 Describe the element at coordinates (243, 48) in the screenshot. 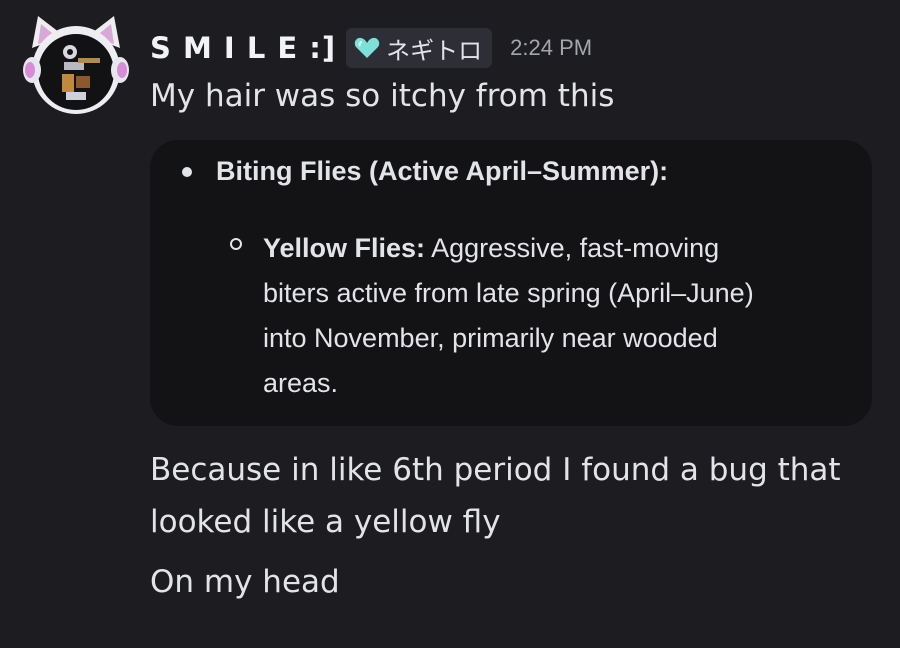

I see `username: S M I L E :]` at that location.